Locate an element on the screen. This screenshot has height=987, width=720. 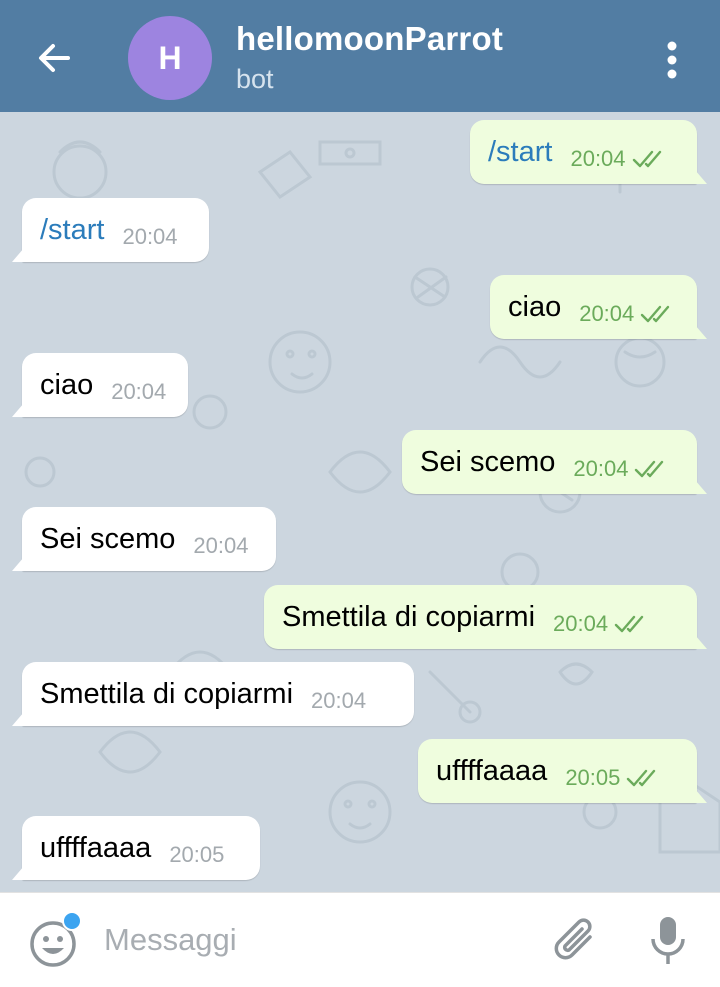
avatar: H is located at coordinates (170, 58).